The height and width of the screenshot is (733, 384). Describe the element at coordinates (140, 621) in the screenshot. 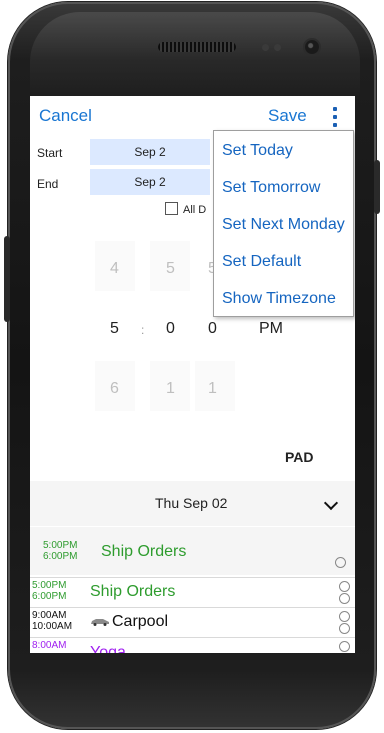

I see `event-title: Carpool` at that location.